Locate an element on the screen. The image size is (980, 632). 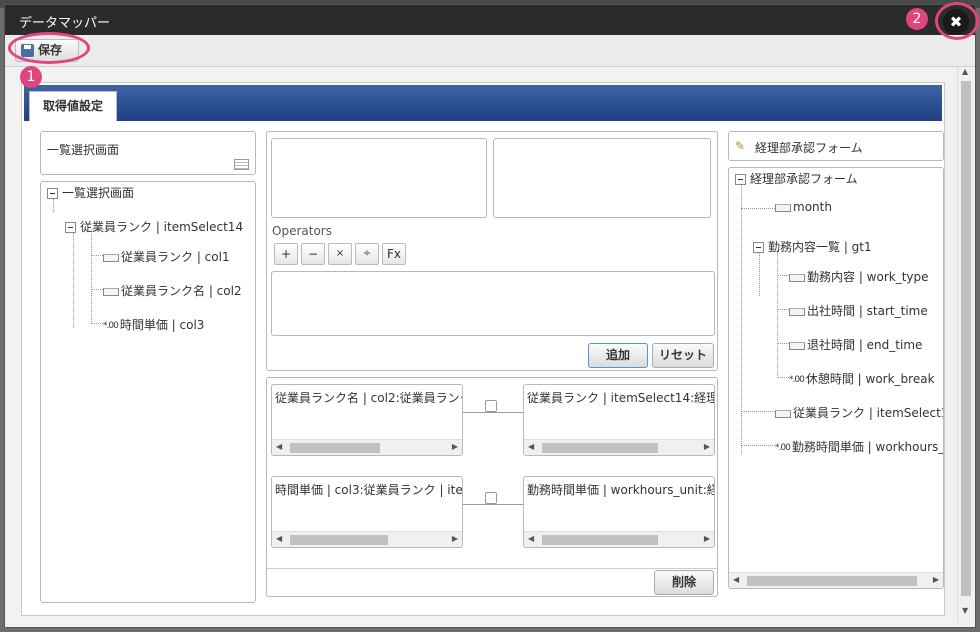
annotation-circle-save is located at coordinates (49, 48).